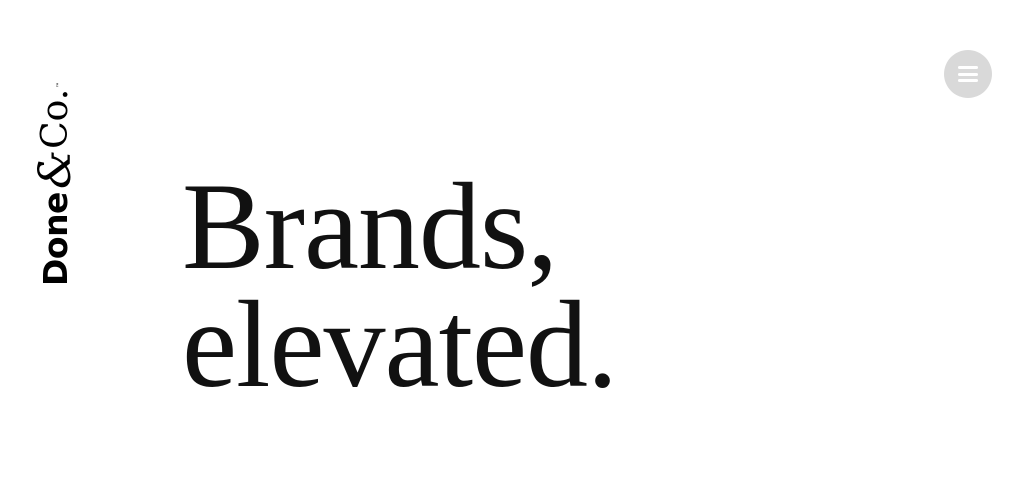 This screenshot has width=1024, height=499. Describe the element at coordinates (370, 226) in the screenshot. I see `hero-line-1: Brands,` at that location.